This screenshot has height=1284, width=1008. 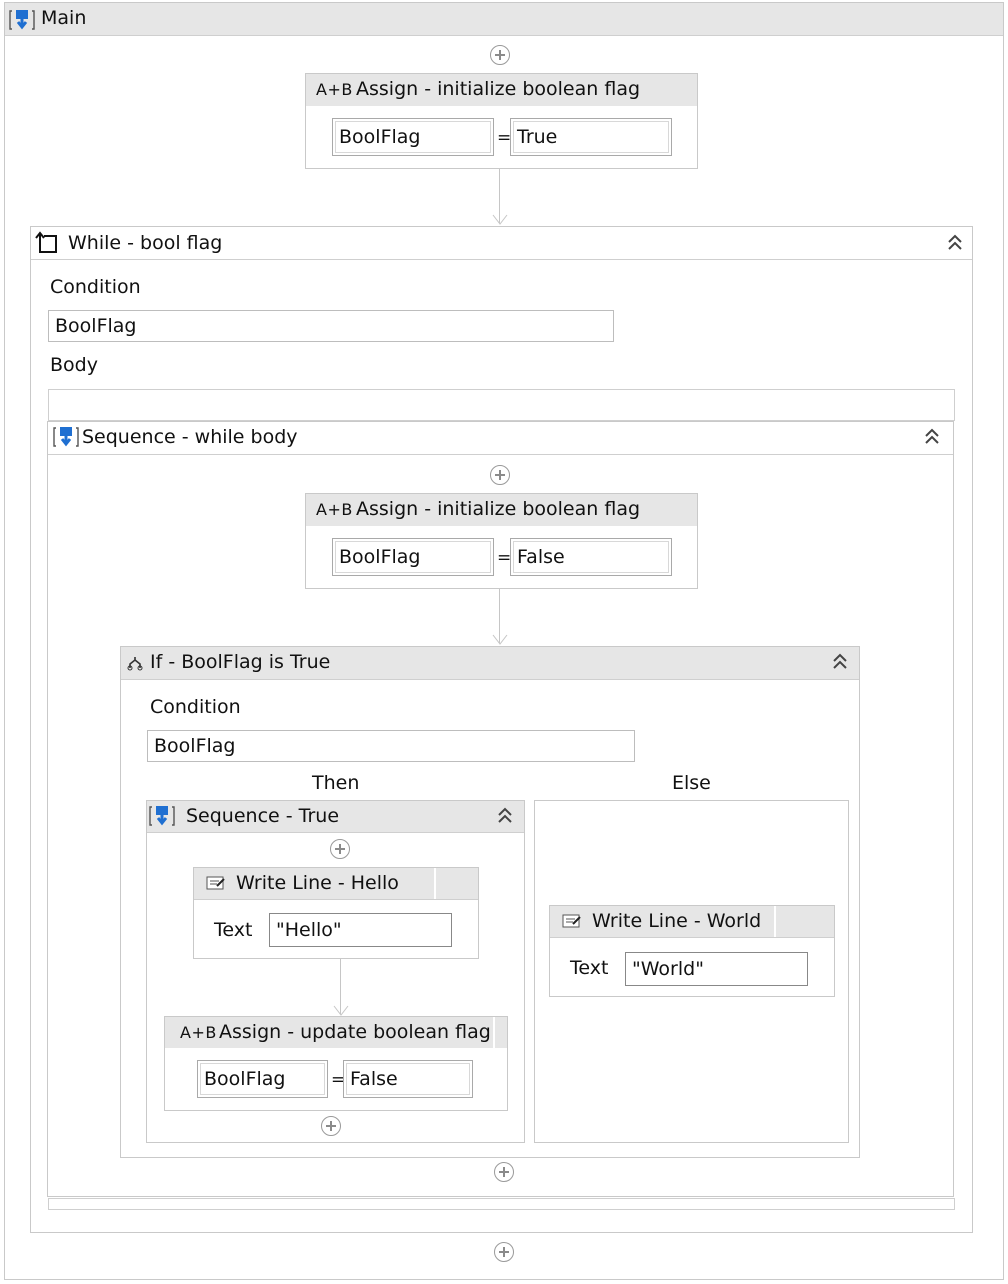 I want to click on sequence-title: Sequence - while body, so click(x=190, y=437).